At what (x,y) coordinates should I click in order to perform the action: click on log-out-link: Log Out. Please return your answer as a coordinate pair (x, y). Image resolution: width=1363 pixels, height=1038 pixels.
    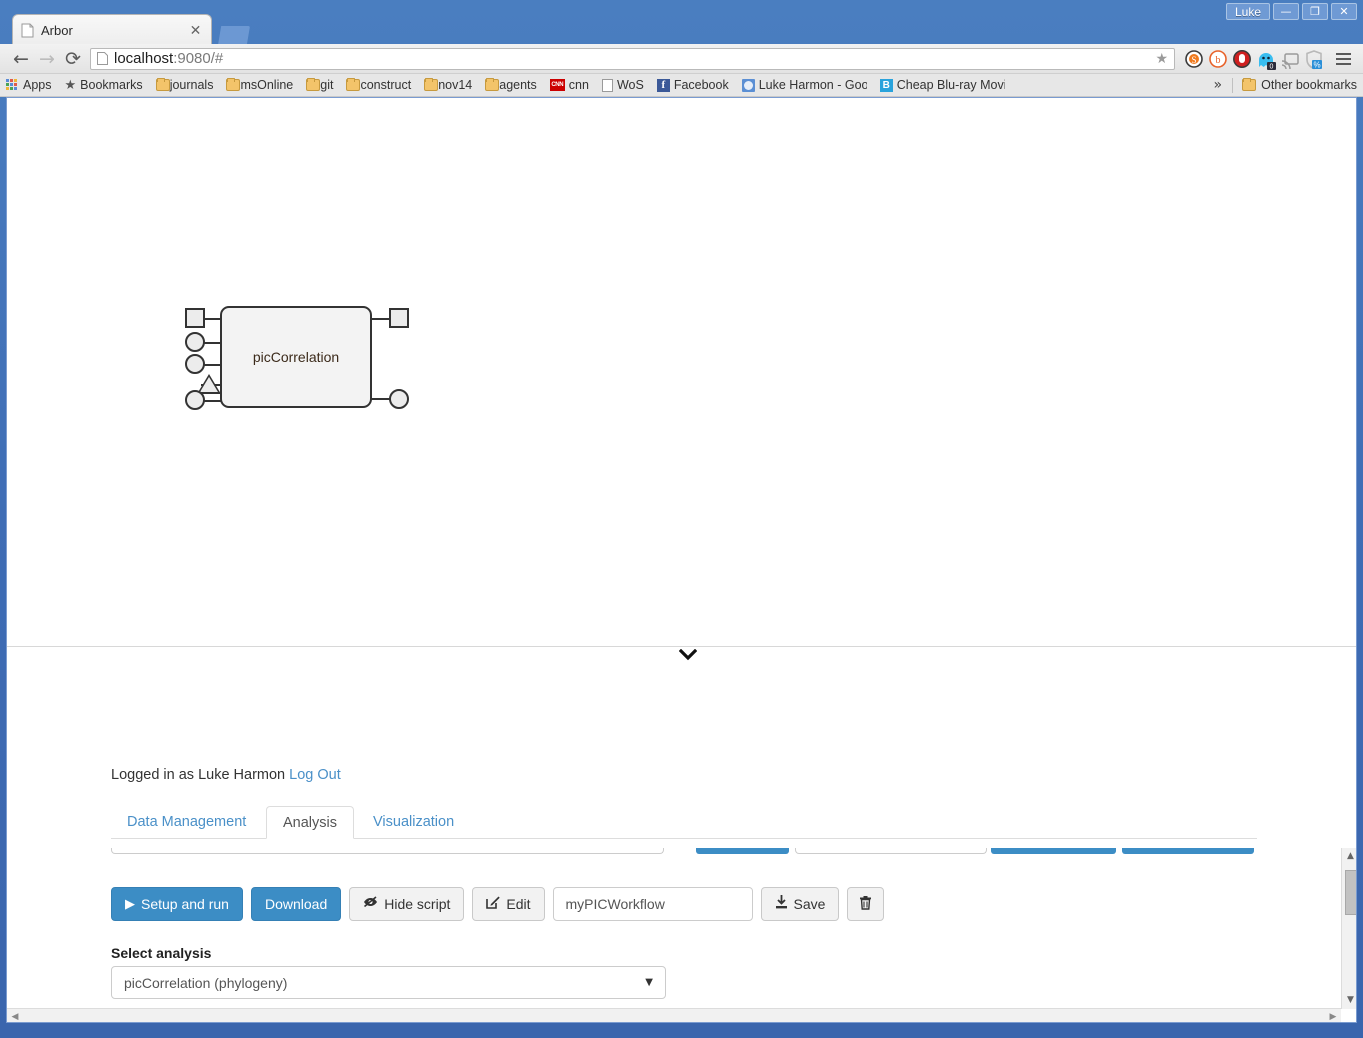
    Looking at the image, I should click on (315, 775).